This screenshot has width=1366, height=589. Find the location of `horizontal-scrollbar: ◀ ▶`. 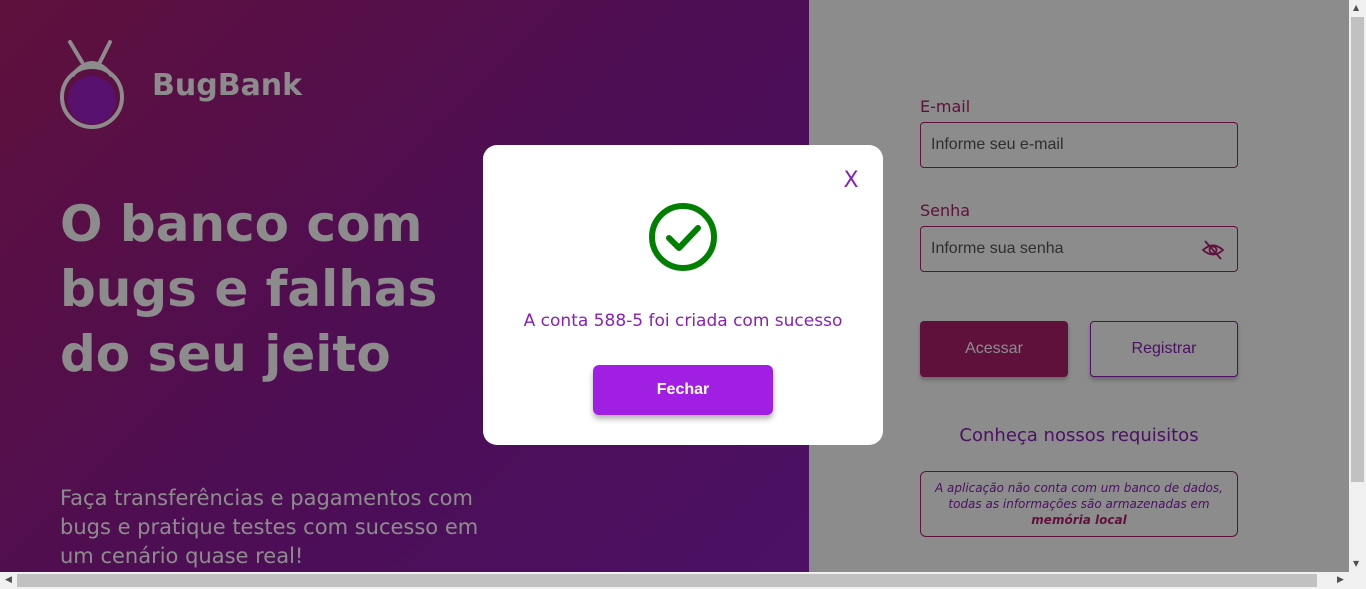

horizontal-scrollbar: ◀ ▶ is located at coordinates (683, 580).